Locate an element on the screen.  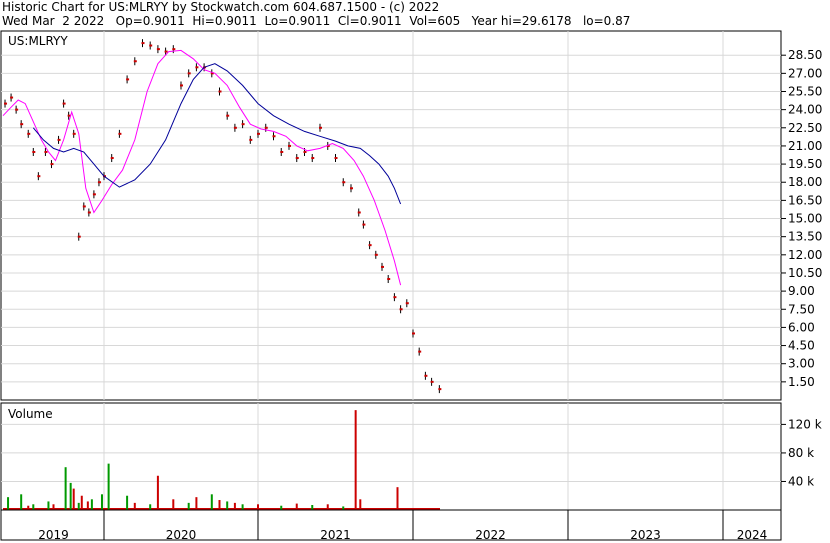
price-tick-label: 16.50 is located at coordinates (805, 200).